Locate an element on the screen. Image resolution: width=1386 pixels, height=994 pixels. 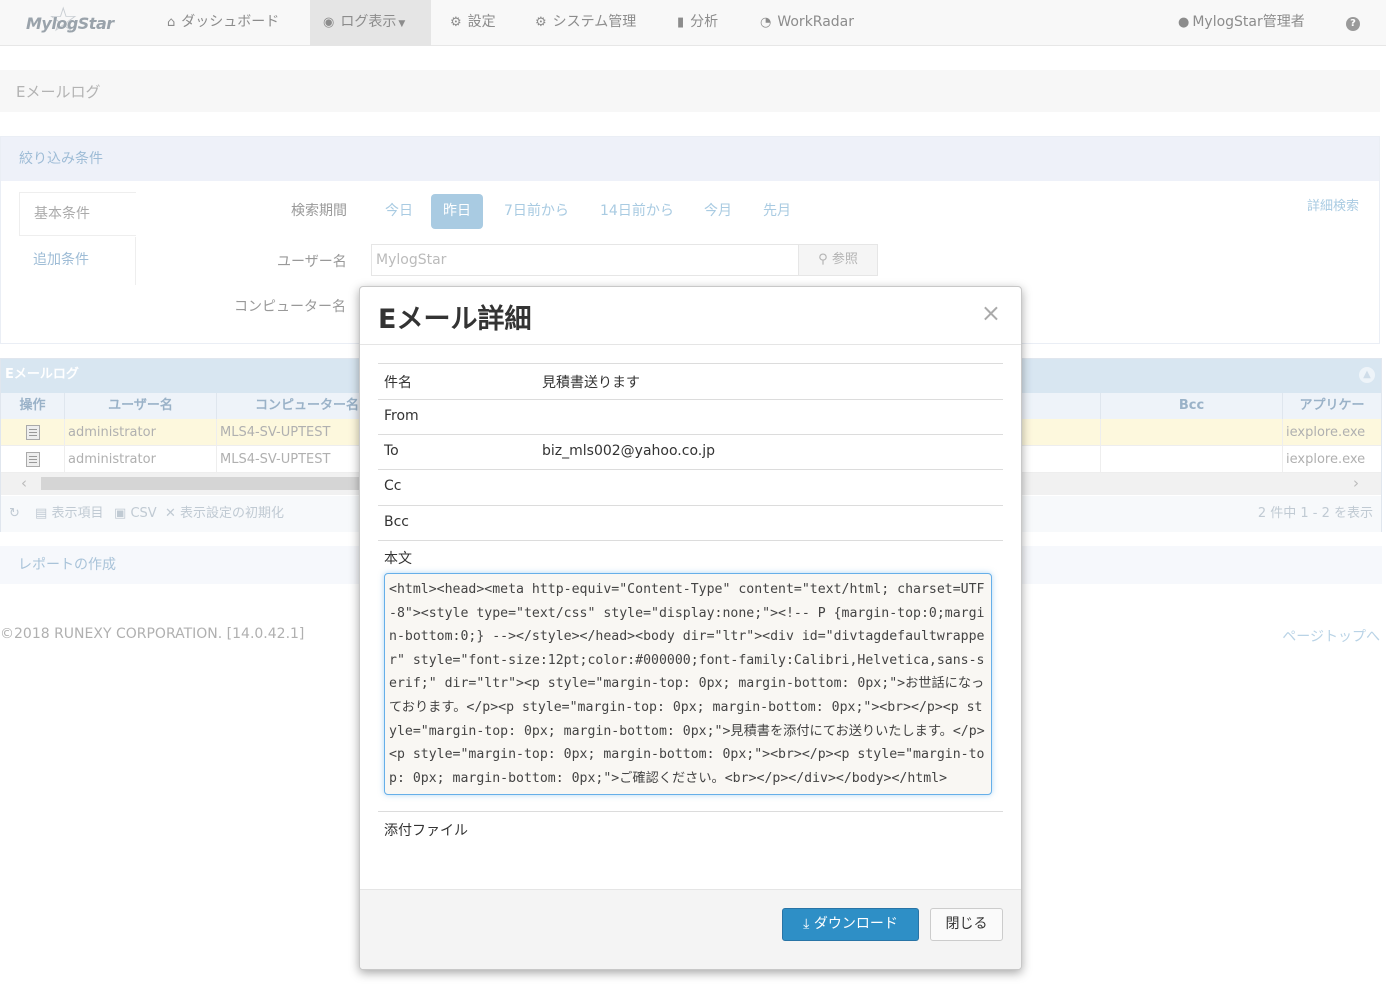
close-icon: ✕ is located at coordinates (170, 513).